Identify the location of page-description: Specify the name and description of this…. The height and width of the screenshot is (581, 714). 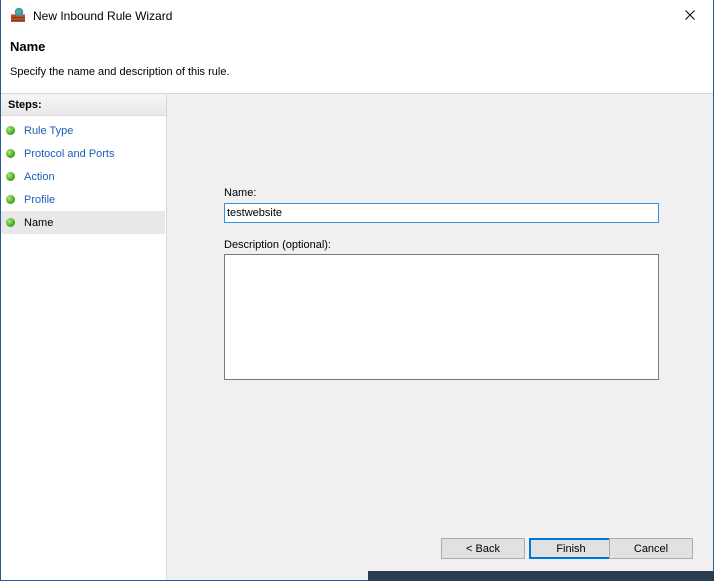
(120, 72).